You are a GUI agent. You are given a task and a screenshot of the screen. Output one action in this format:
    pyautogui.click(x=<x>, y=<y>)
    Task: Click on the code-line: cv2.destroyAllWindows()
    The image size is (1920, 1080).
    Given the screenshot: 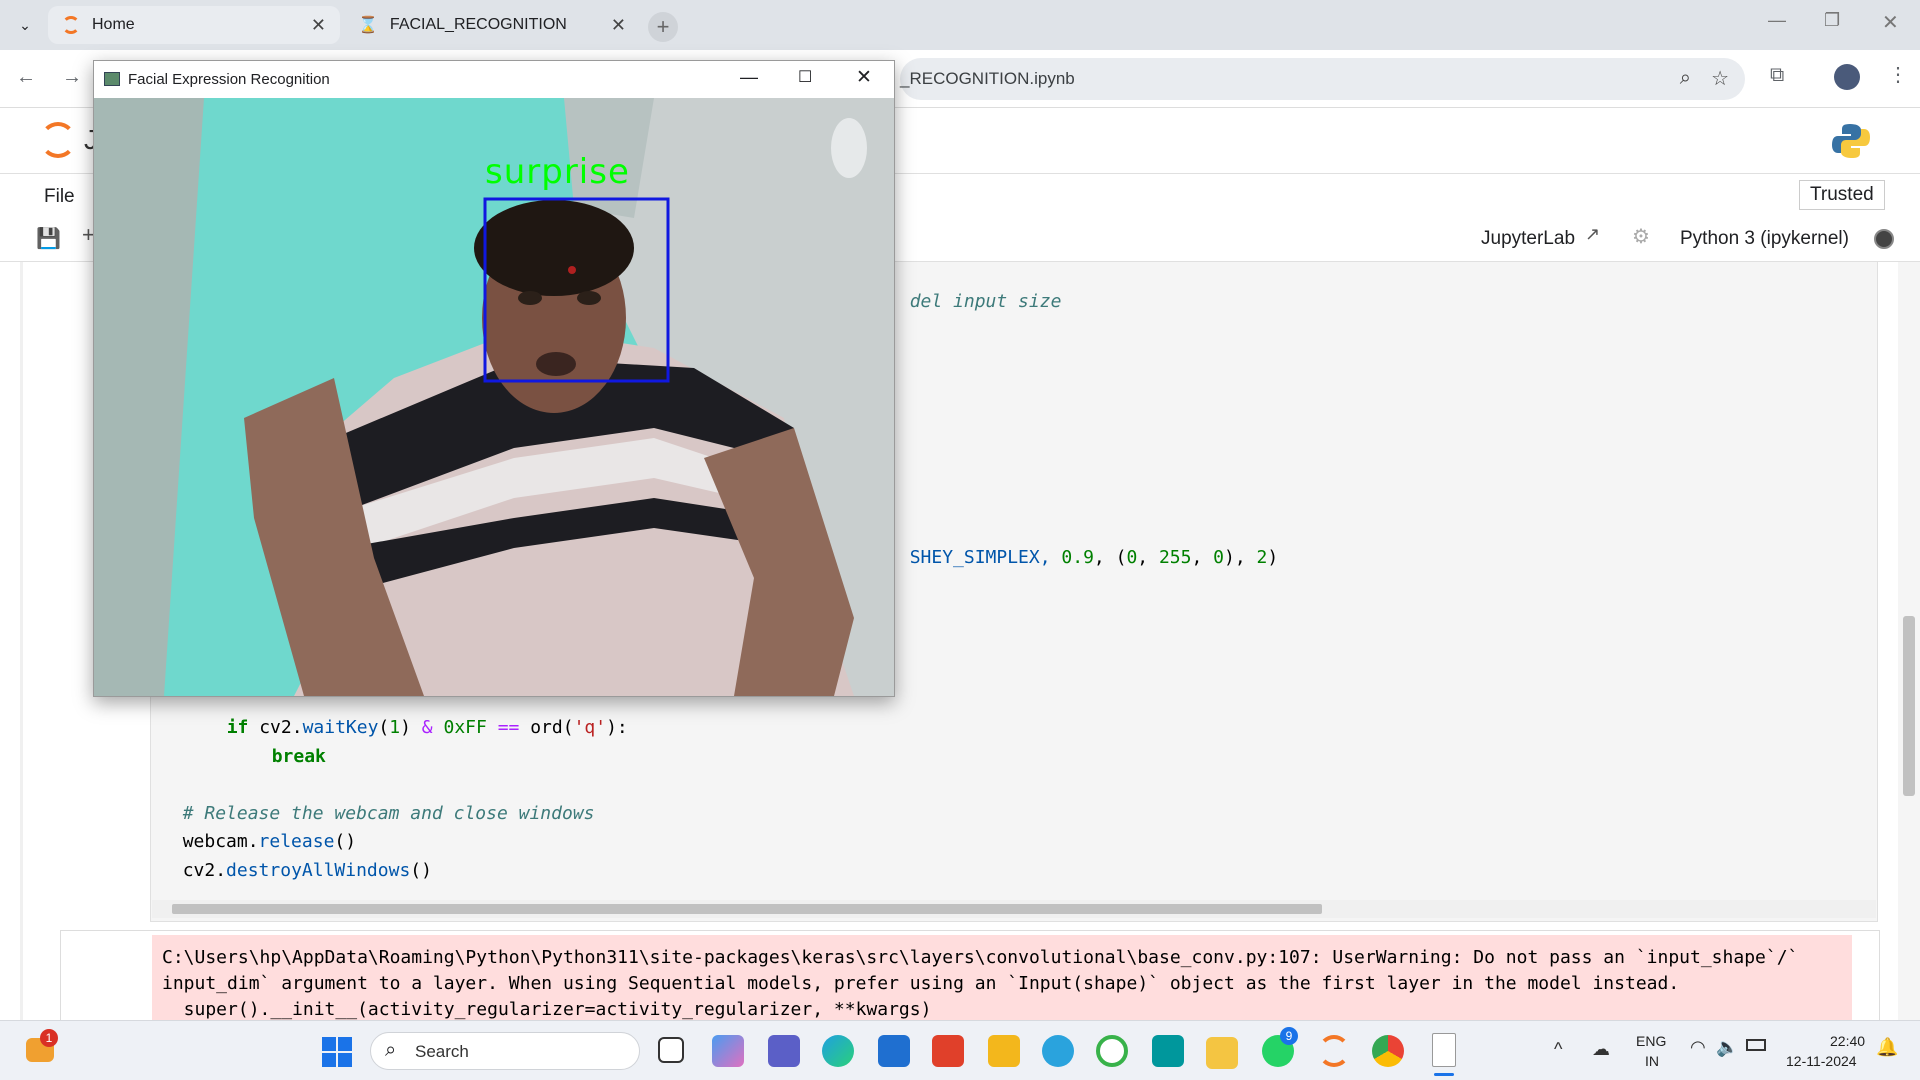 What is the action you would take?
    pyautogui.click(x=307, y=870)
    